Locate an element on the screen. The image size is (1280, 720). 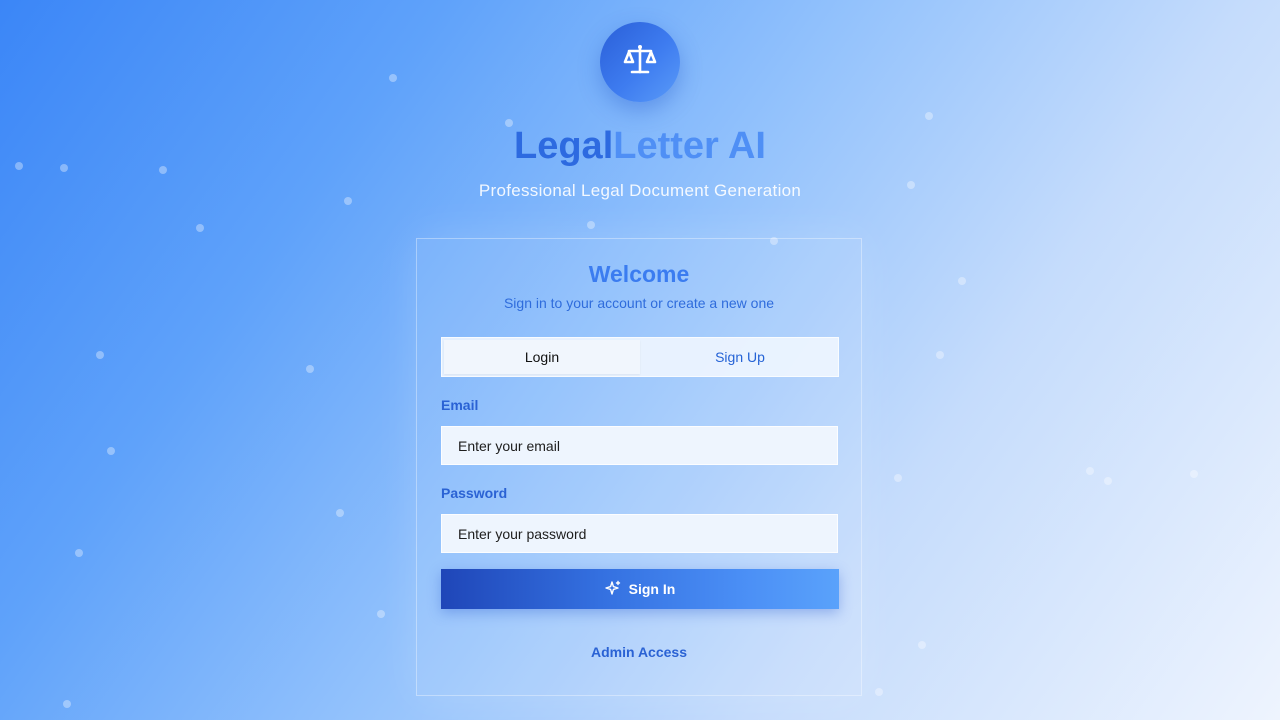
email-label: Email is located at coordinates (460, 405).